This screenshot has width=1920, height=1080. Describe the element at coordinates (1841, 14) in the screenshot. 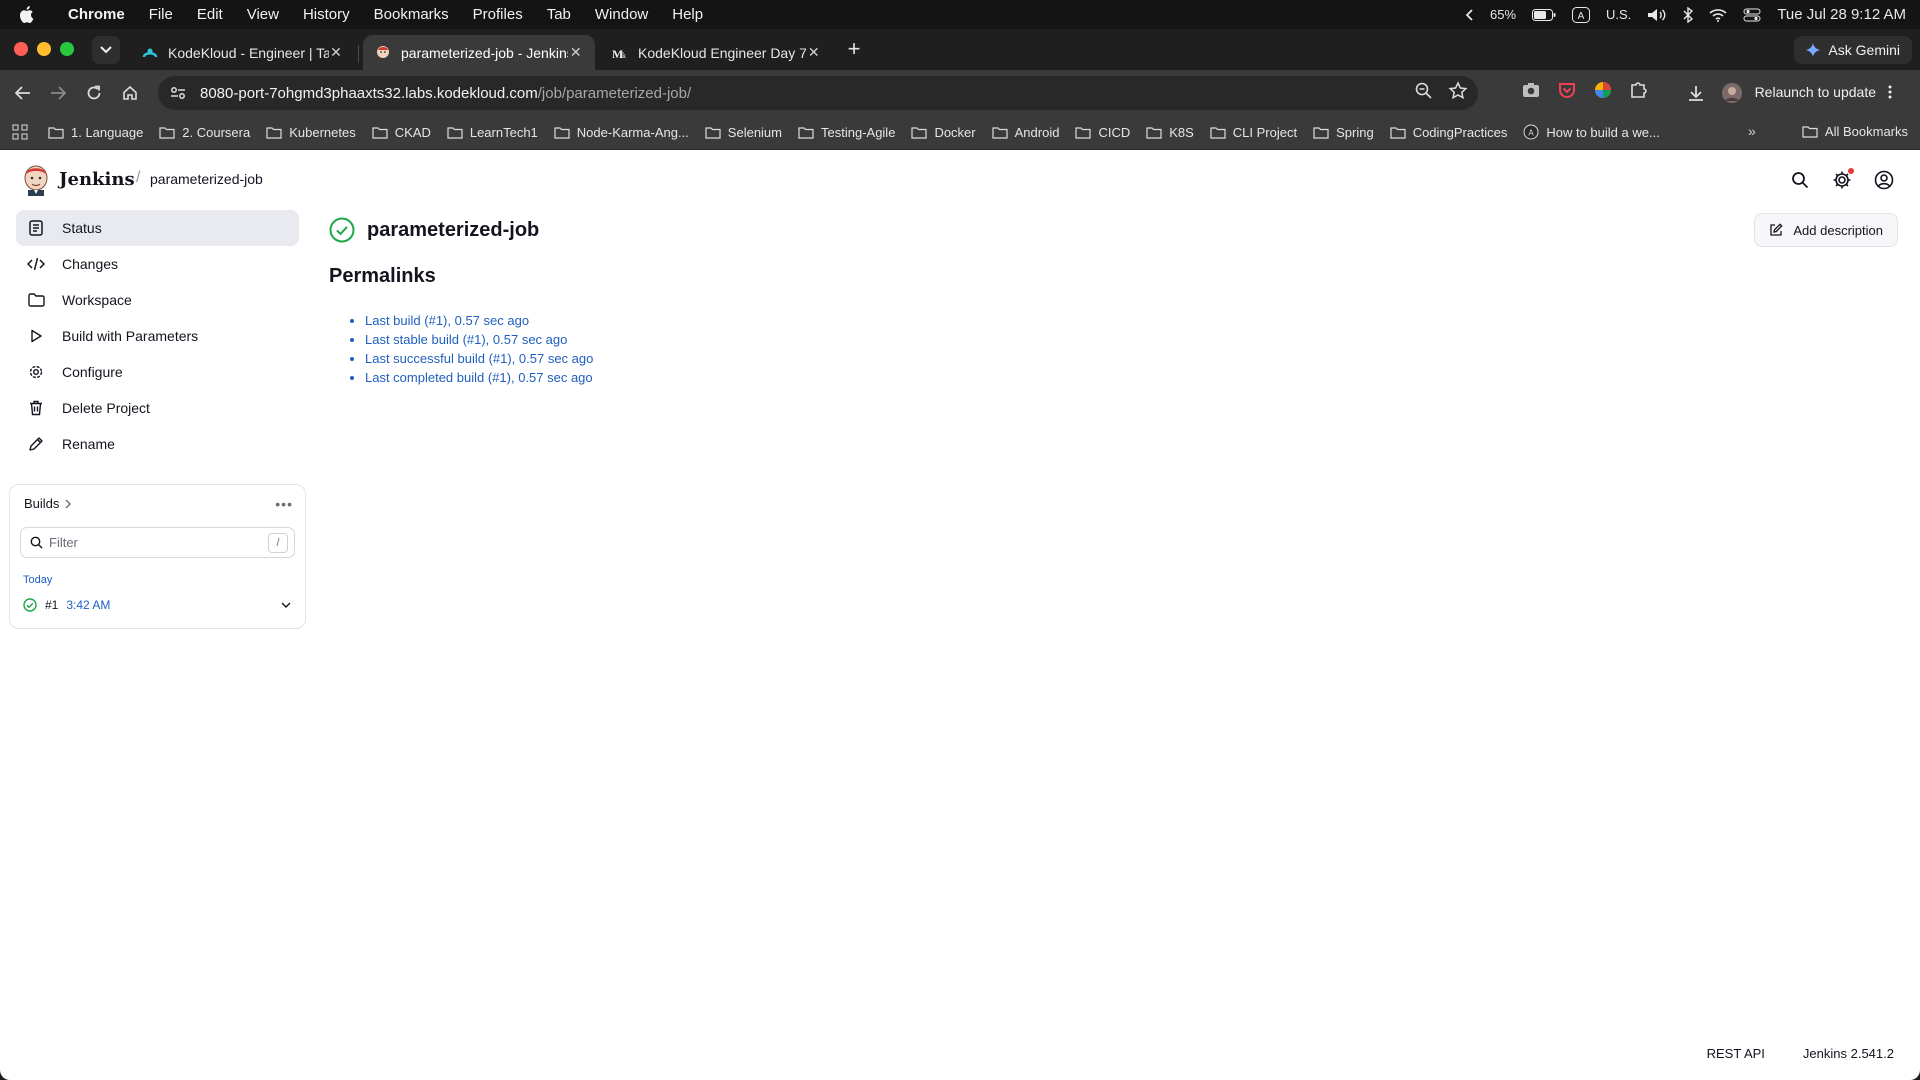

I see `menubar-clock: Tue Jul 28 9:12 AM` at that location.